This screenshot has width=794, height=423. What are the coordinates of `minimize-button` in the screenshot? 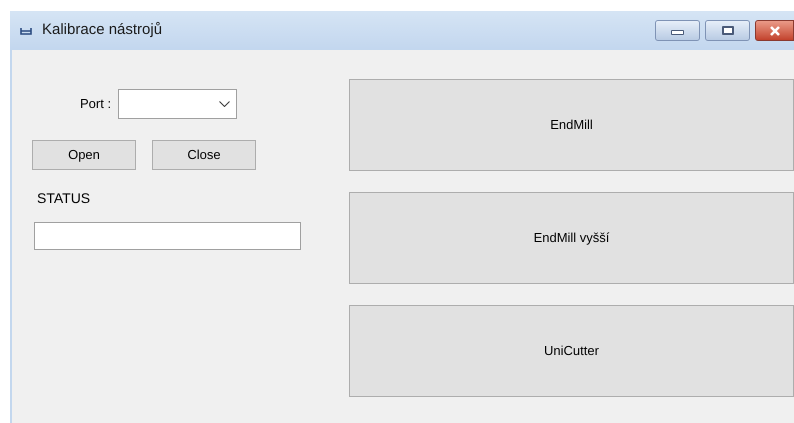 It's located at (677, 30).